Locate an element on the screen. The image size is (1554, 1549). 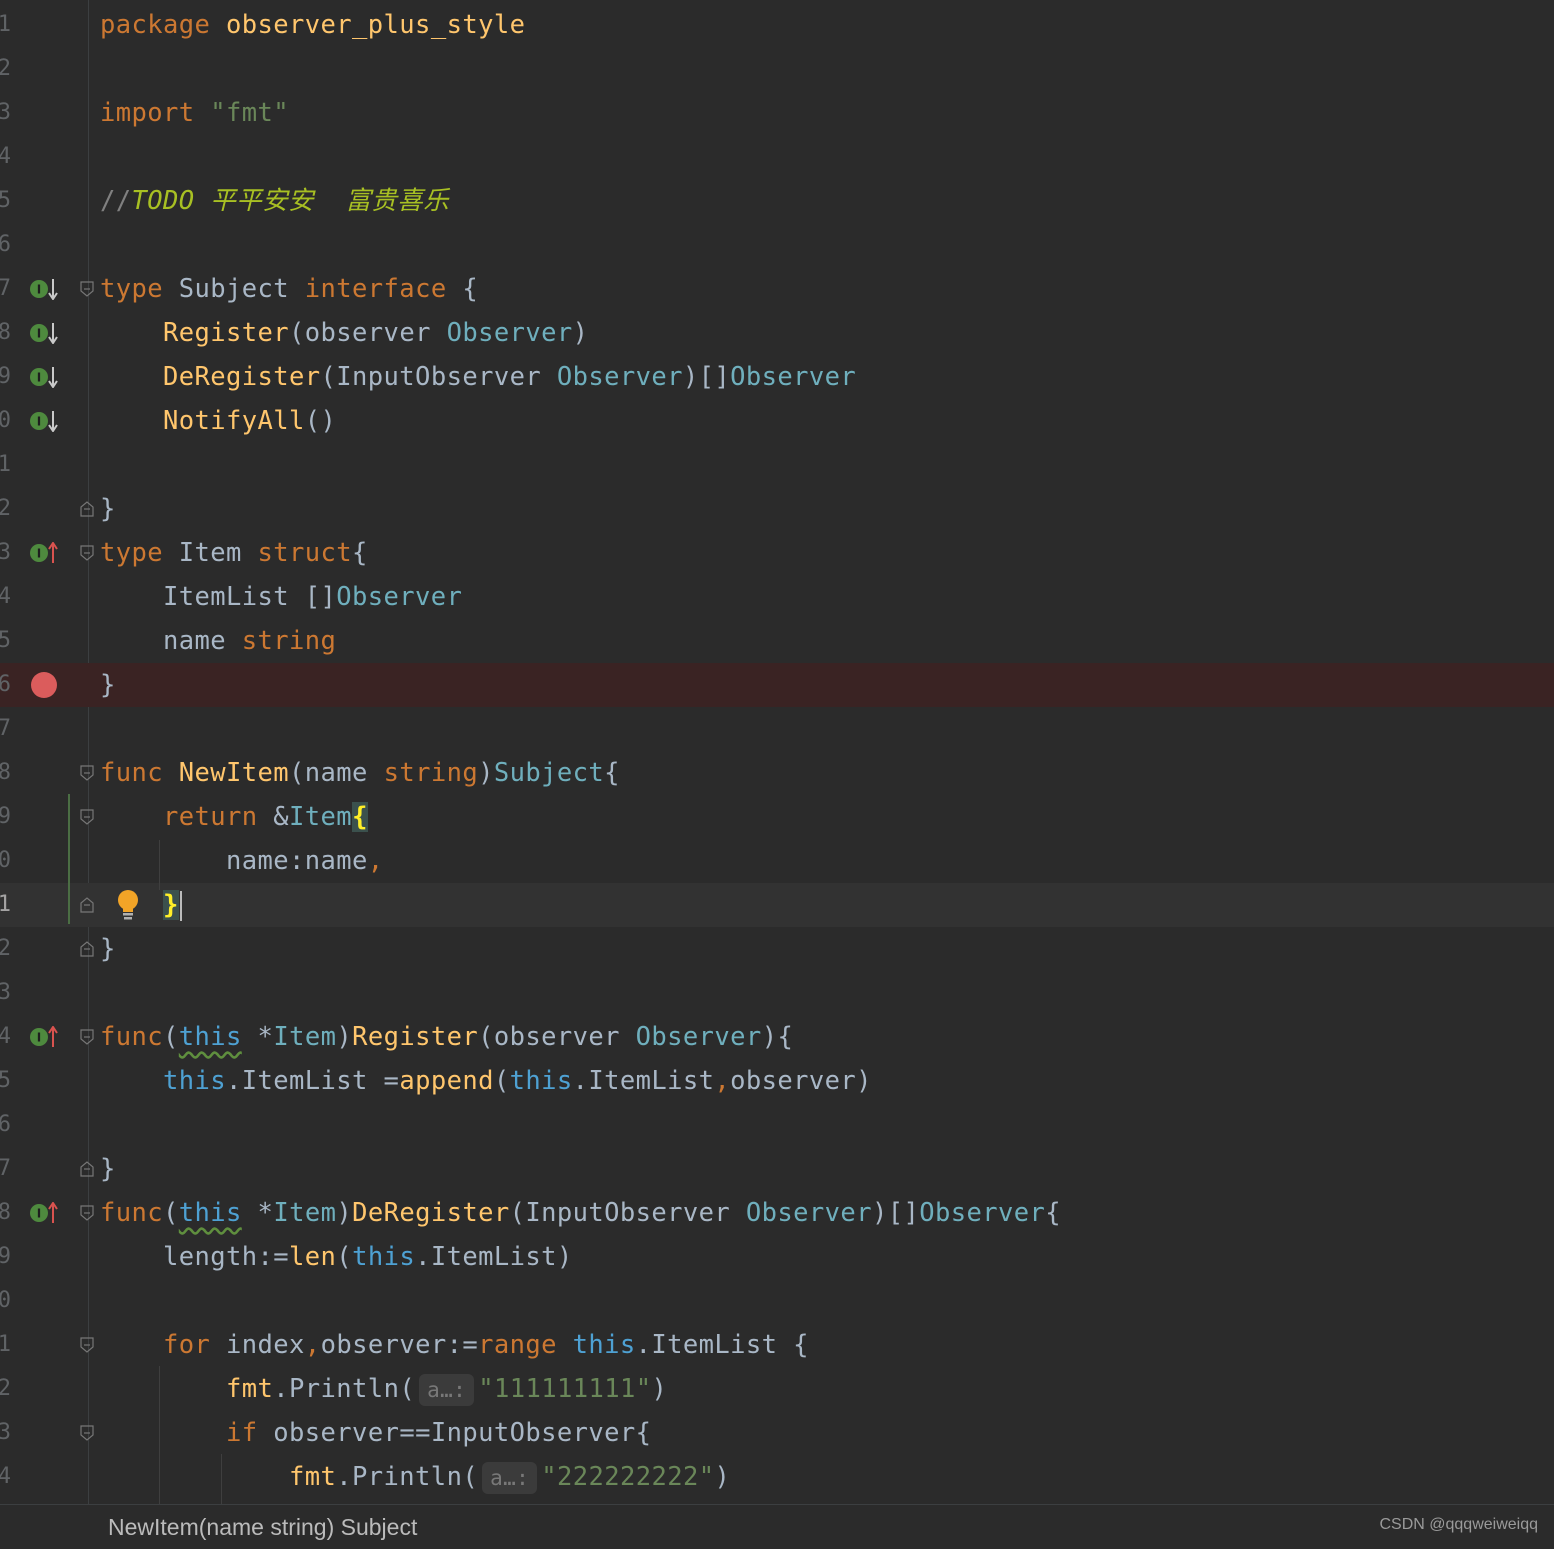
code-line: 2 fmt.Println(a…: "111111111") is located at coordinates (777, 1389).